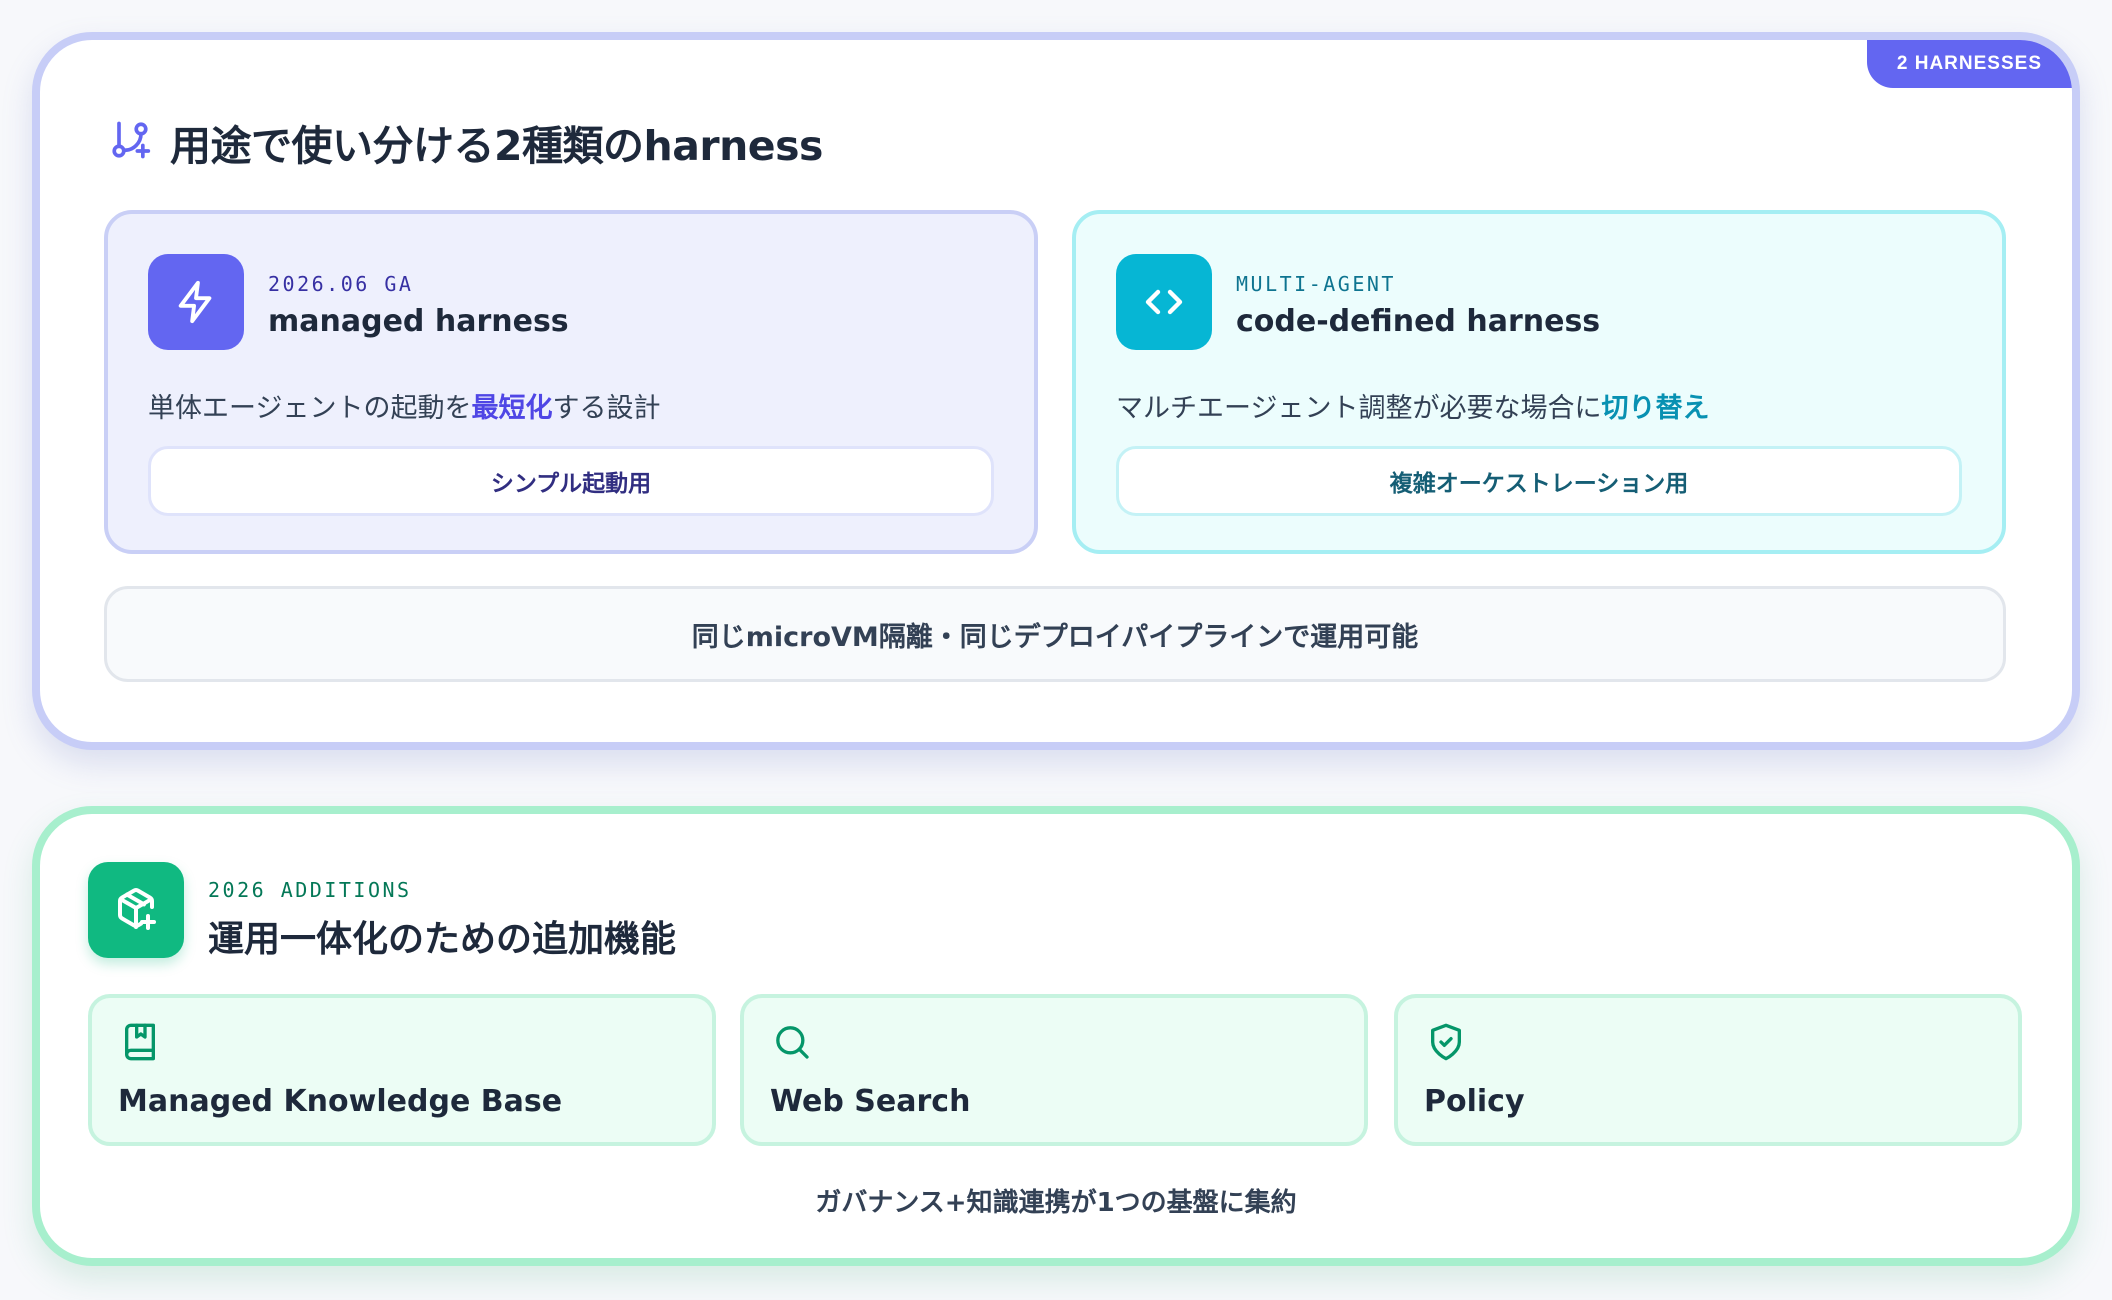 The width and height of the screenshot is (2112, 1300). I want to click on shield-check-icon, so click(1446, 1042).